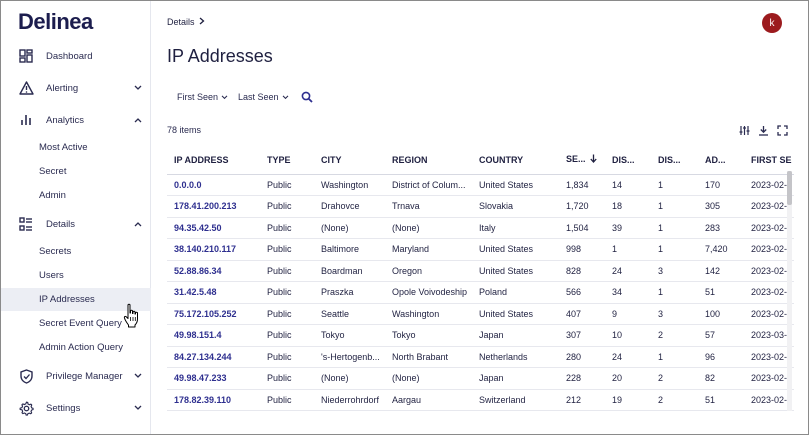 The width and height of the screenshot is (809, 435). I want to click on first-seen-filter: First Seen, so click(202, 97).